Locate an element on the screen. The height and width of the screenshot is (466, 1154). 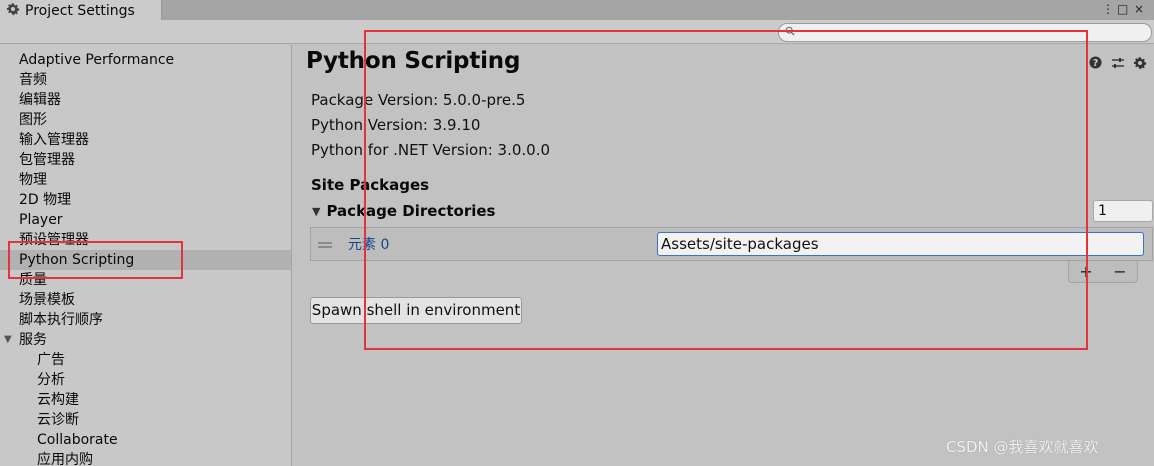
sidebar-item-label: 物理 is located at coordinates (33, 180).